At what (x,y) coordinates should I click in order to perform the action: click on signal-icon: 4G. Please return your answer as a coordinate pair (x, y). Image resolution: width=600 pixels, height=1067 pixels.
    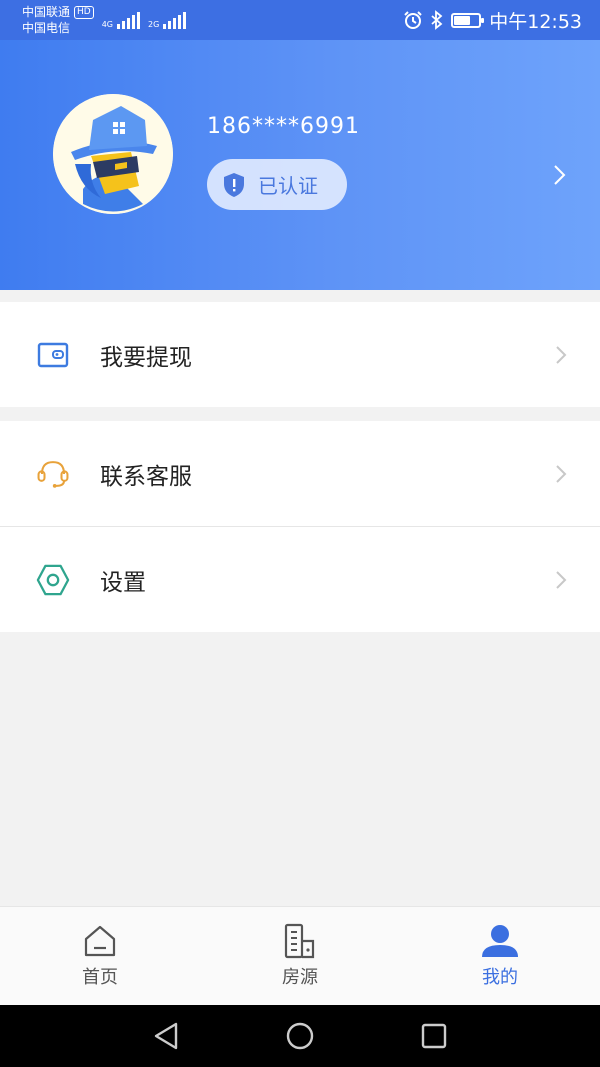
    Looking at the image, I should click on (121, 20).